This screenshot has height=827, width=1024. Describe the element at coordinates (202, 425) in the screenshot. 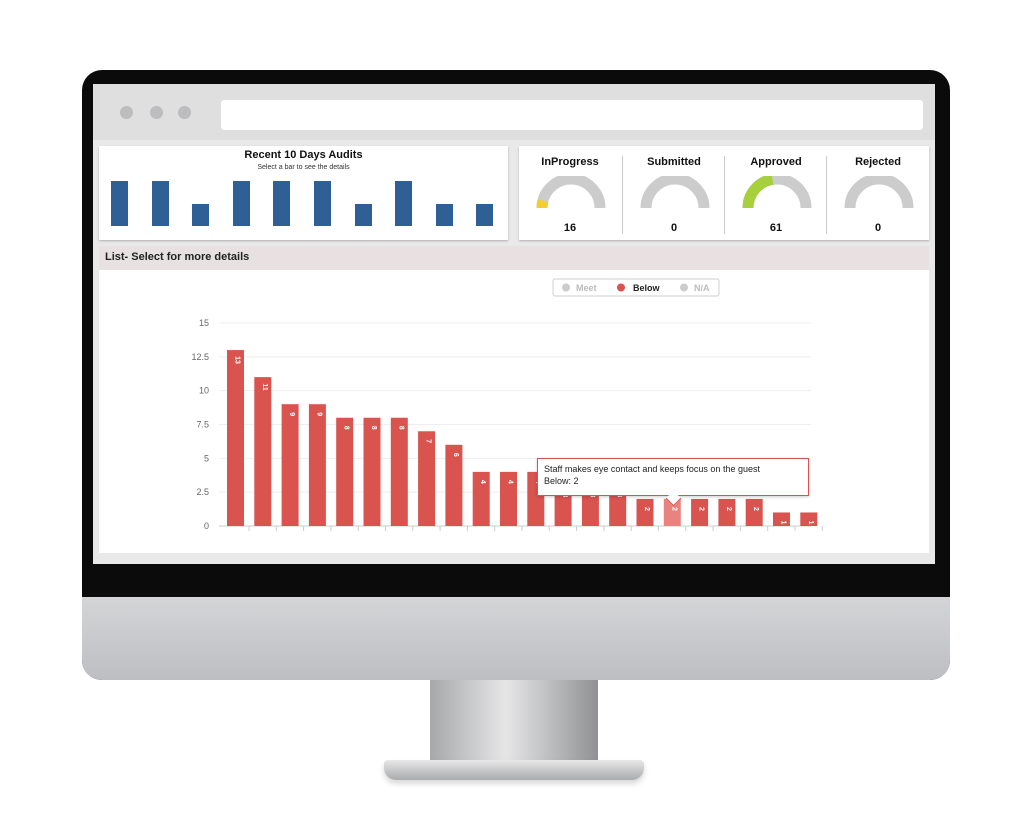

I see `y-tick-label: 7.5` at that location.